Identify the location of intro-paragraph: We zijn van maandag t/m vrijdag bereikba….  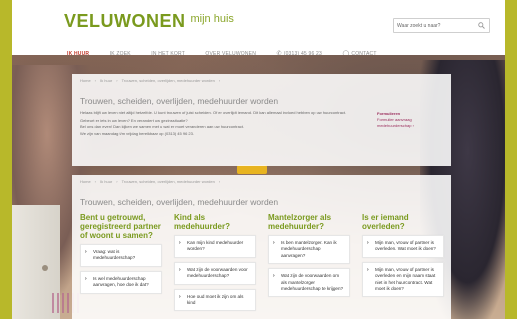
(137, 133).